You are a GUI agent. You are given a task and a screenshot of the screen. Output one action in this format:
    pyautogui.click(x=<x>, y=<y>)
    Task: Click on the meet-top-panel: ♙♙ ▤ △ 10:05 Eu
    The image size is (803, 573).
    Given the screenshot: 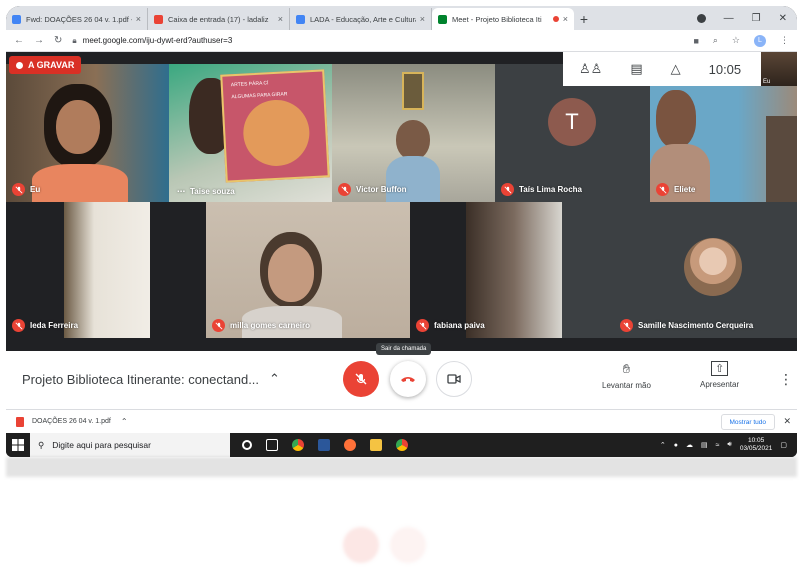 What is the action you would take?
    pyautogui.click(x=680, y=69)
    